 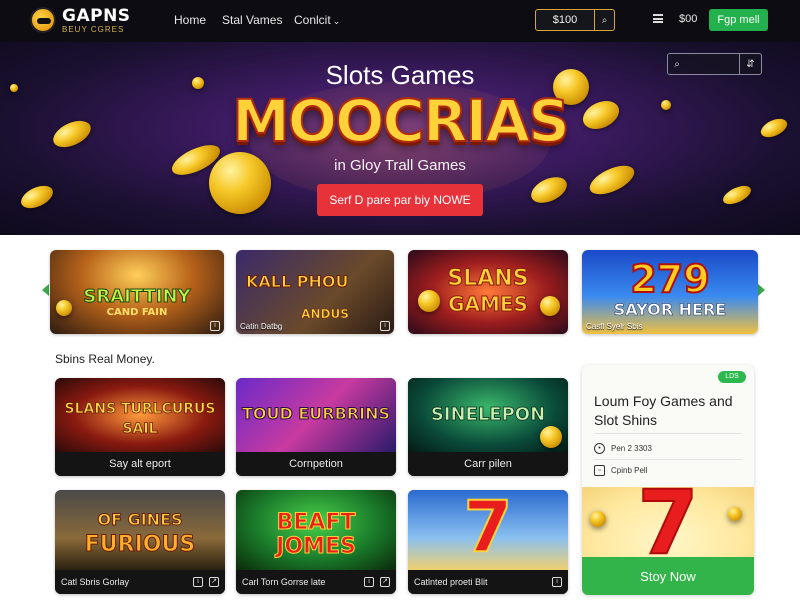 I want to click on promo-row-phone: • Pen 2 3303, so click(x=623, y=448).